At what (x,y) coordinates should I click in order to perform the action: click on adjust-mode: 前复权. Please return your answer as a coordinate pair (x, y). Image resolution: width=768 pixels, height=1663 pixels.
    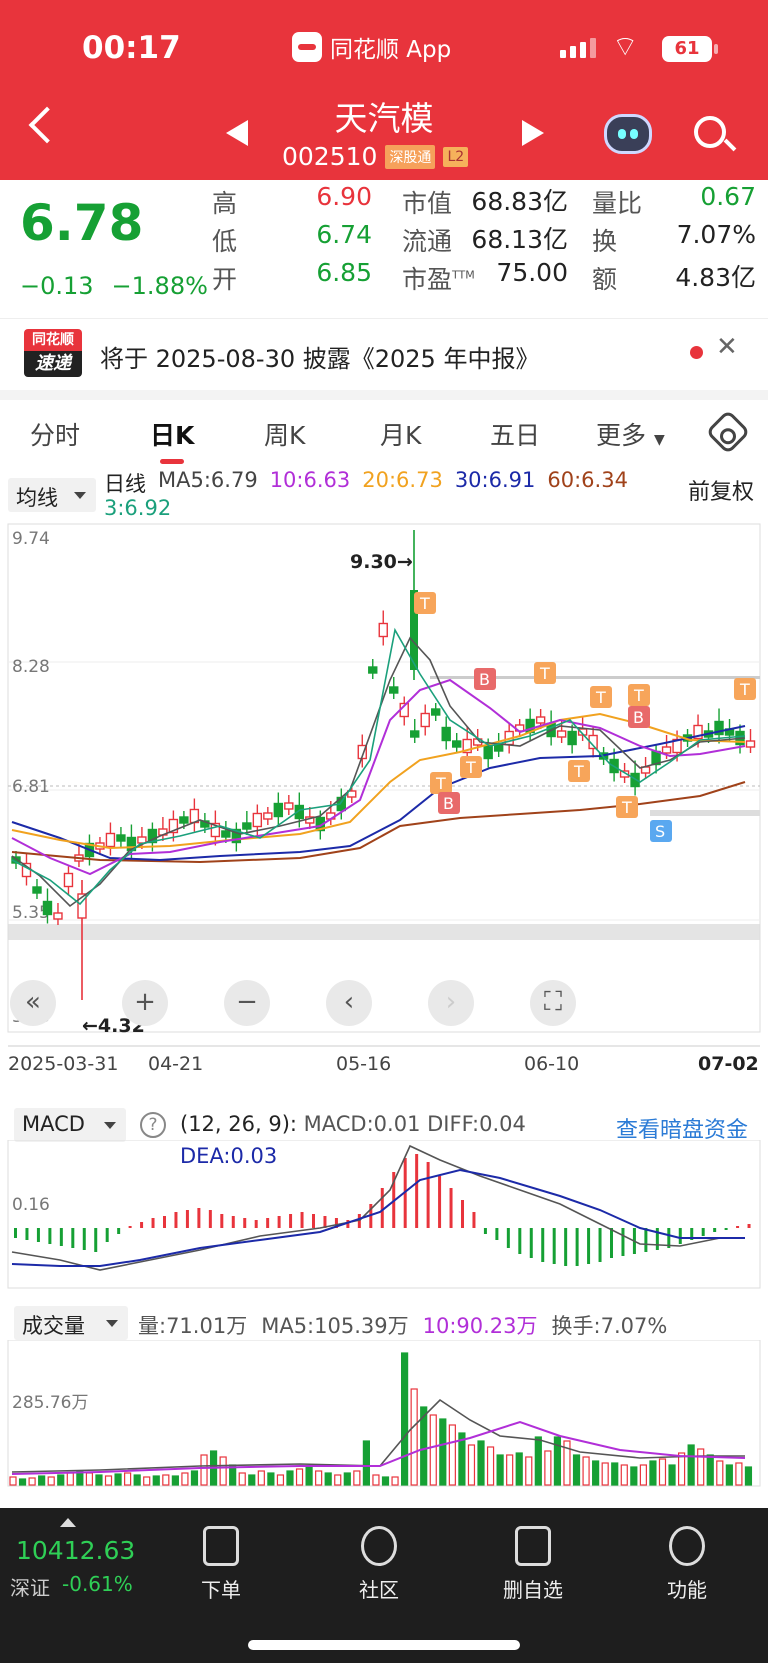
    Looking at the image, I should click on (721, 490).